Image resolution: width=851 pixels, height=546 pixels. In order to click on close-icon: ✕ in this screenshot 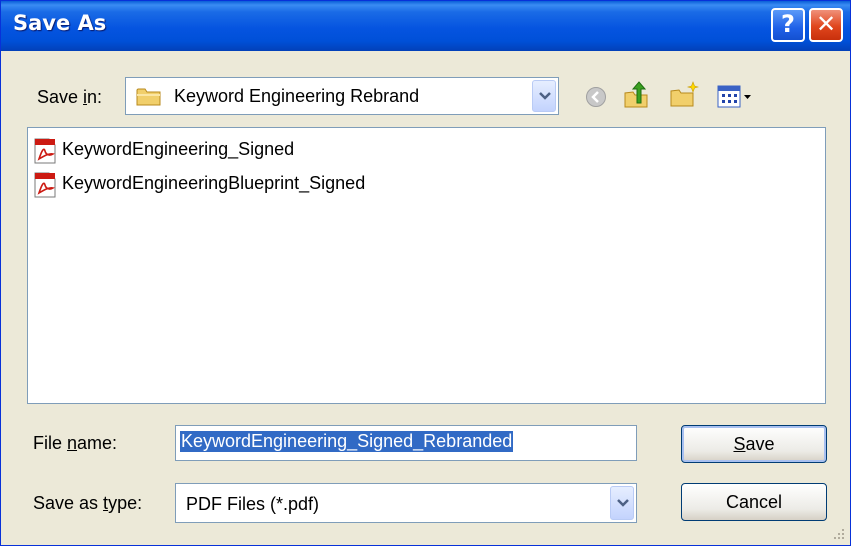, I will do `click(826, 24)`.